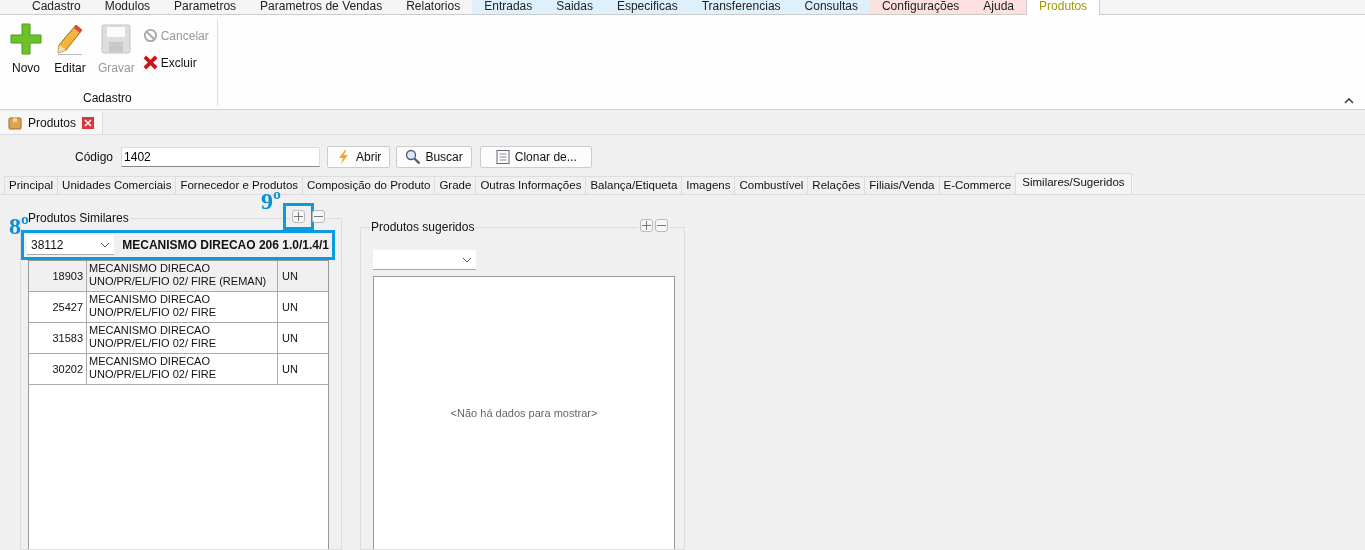  Describe the element at coordinates (271, 201) in the screenshot. I see `step-number: 9º` at that location.